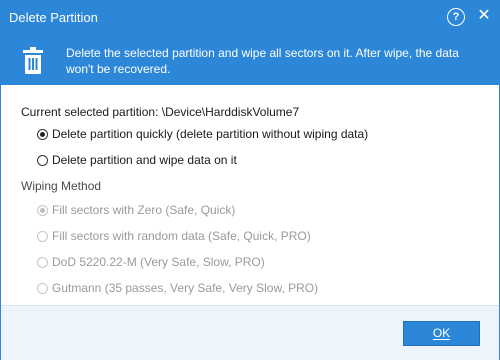 This screenshot has width=500, height=360. I want to click on delete-and-wipe-label: Delete partition and wipe data on it, so click(144, 160).